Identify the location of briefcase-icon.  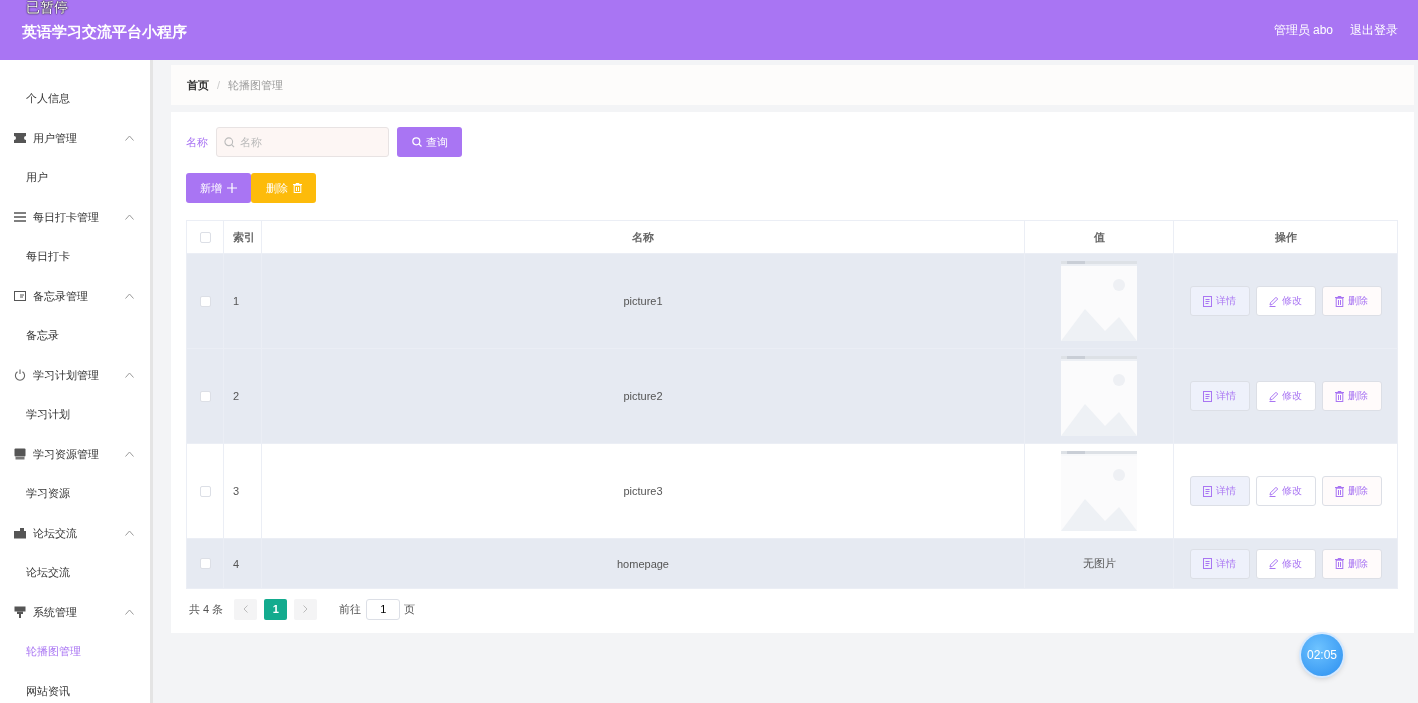
(20, 533).